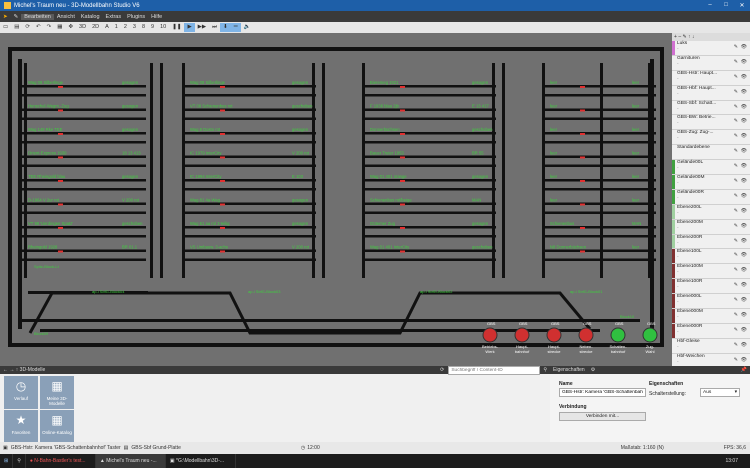  I want to click on select-icon: ▦, so click(59, 27).